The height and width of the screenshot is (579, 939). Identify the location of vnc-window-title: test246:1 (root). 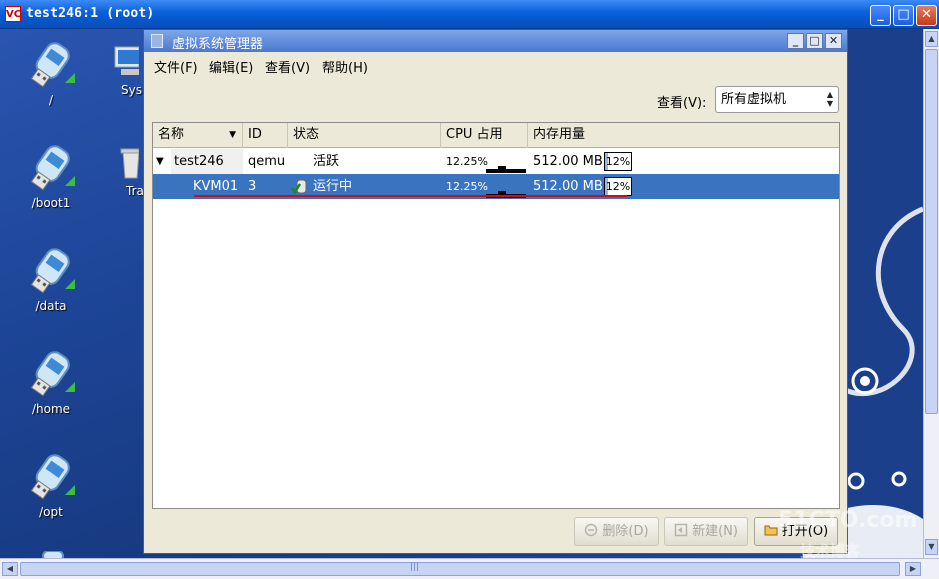
(90, 13).